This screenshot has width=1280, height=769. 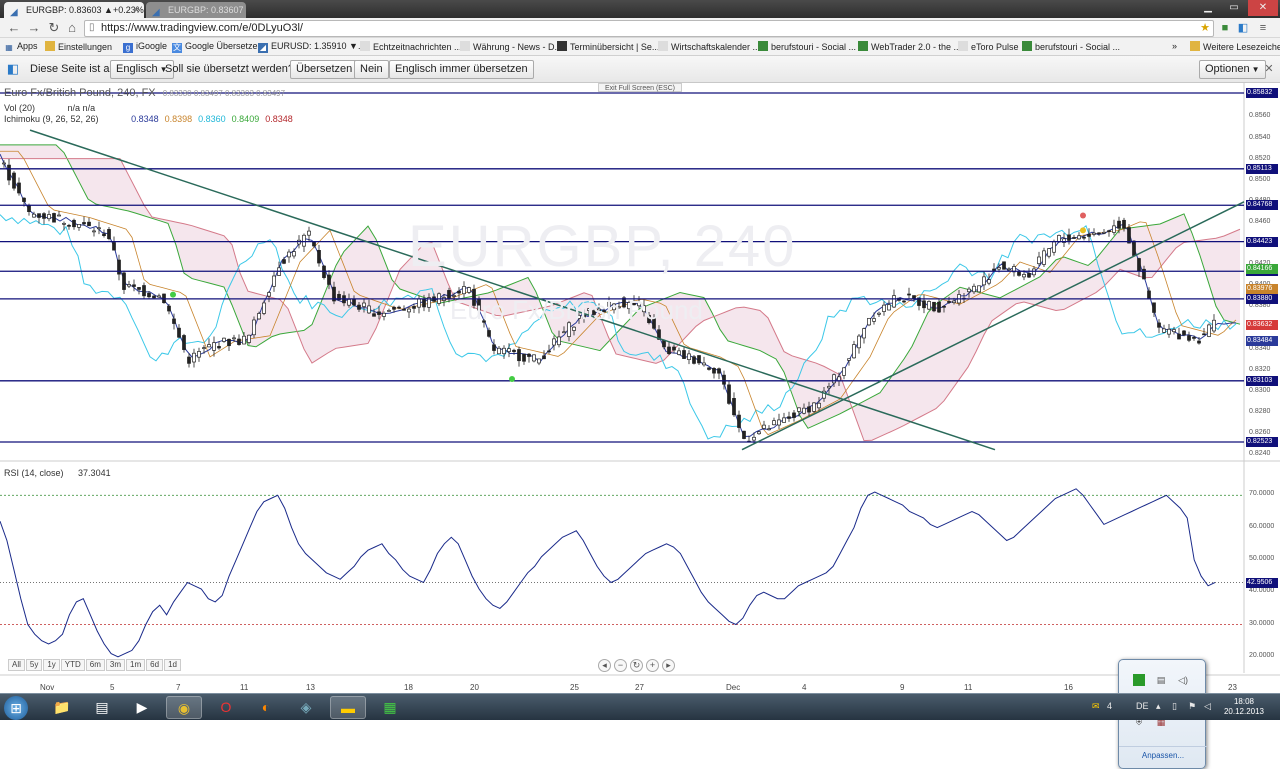 I want to click on timeframe-button: 3m, so click(x=115, y=665).